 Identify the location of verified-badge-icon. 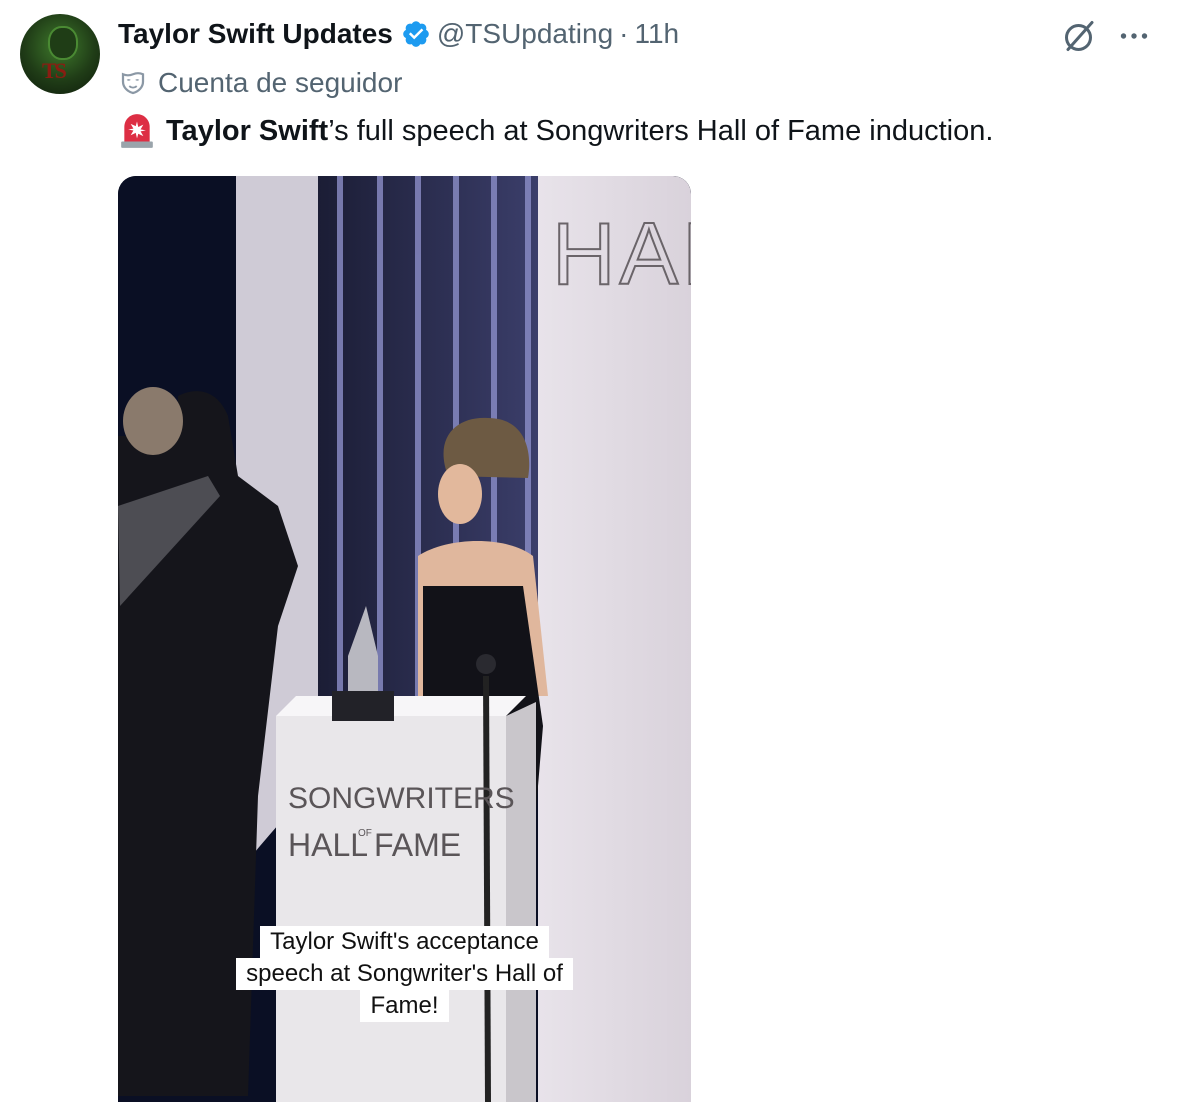
(416, 34).